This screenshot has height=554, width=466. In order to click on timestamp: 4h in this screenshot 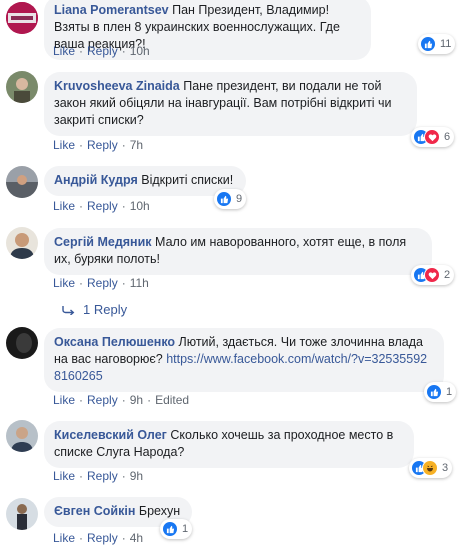, I will do `click(136, 538)`.